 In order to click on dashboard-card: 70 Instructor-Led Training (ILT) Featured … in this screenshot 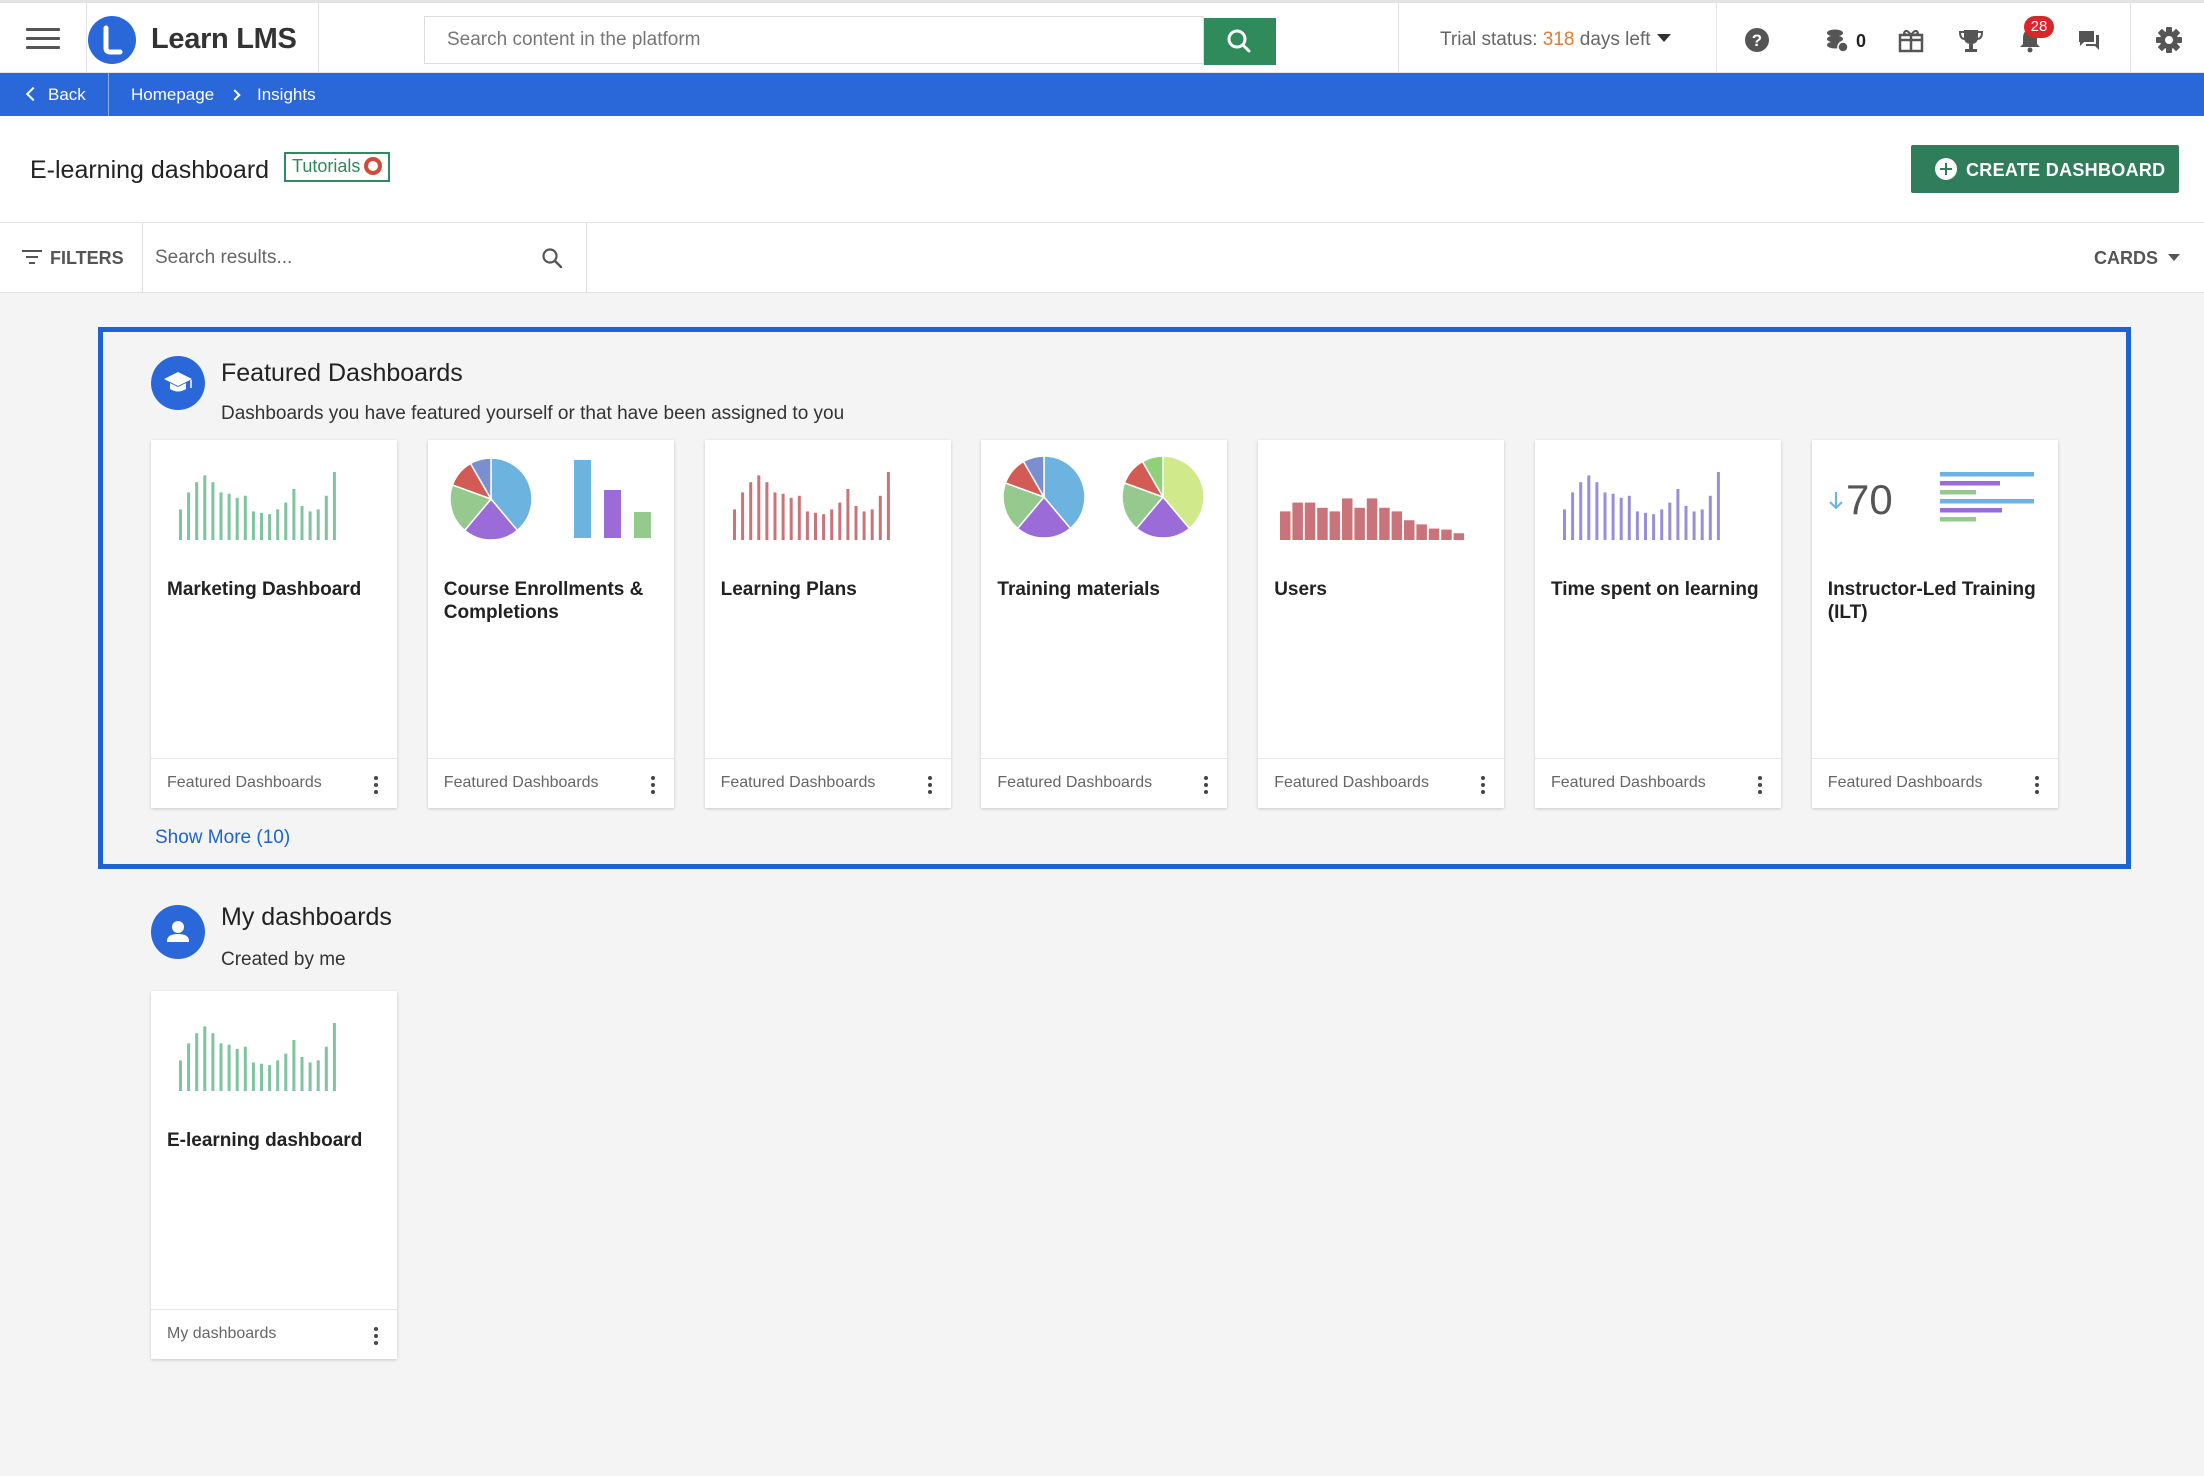, I will do `click(1934, 624)`.